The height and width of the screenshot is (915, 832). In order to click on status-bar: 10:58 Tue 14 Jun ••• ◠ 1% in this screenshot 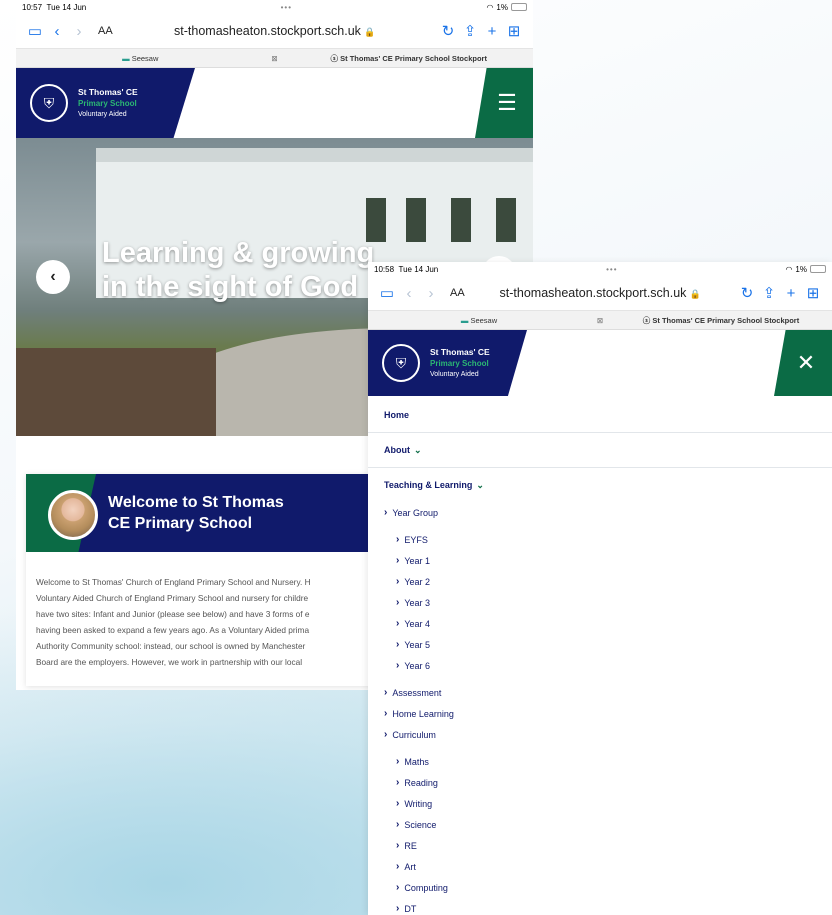, I will do `click(600, 269)`.